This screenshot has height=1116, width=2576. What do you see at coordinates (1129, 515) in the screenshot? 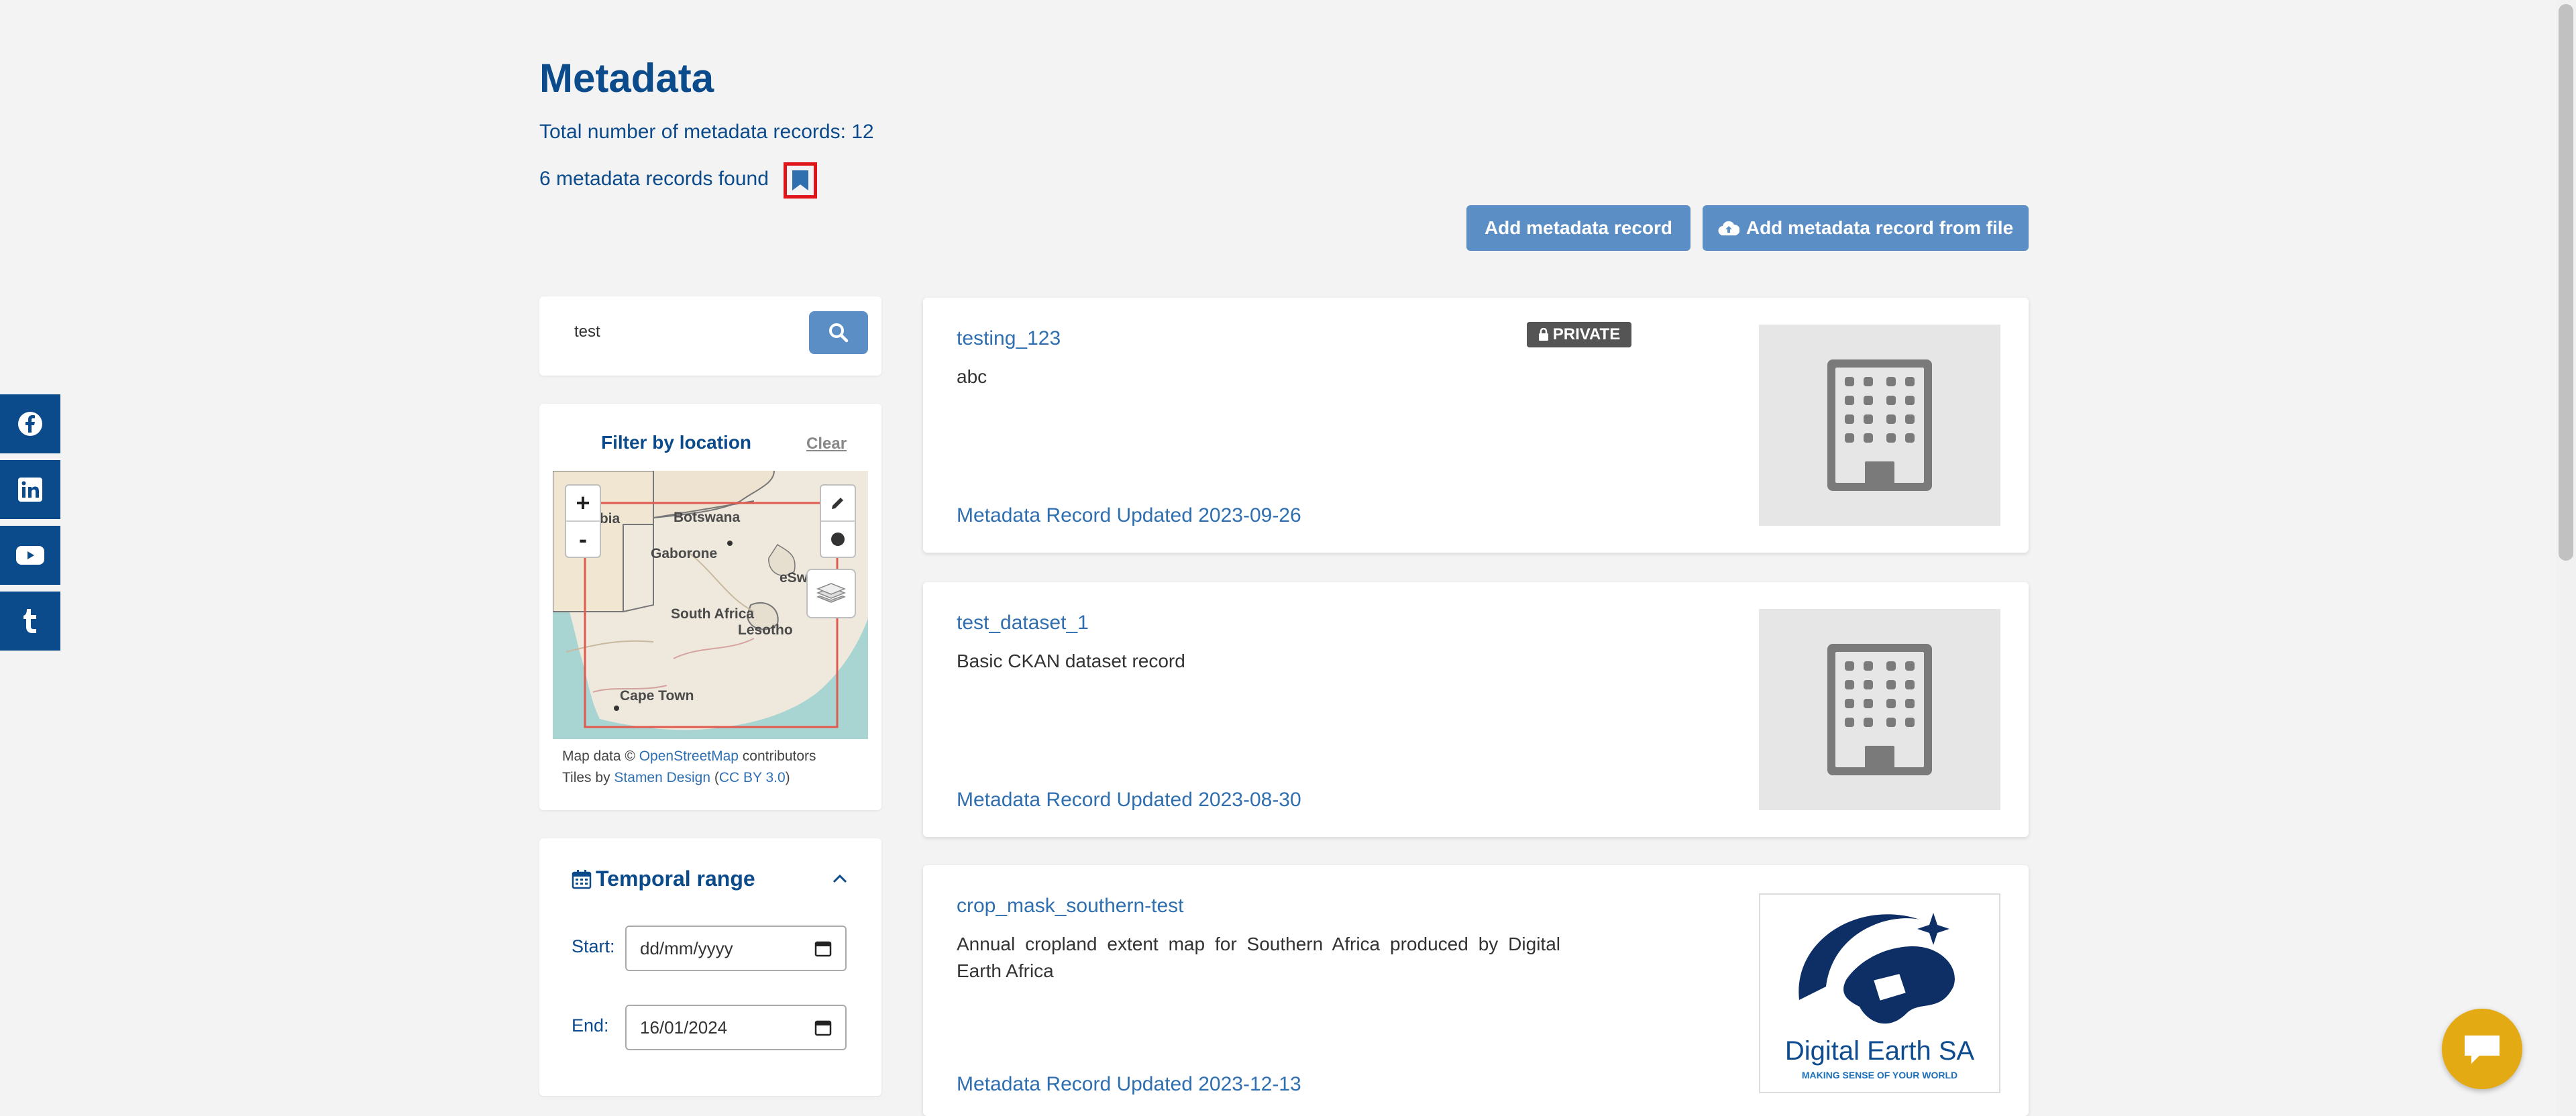
I see `result-updated-date: Metadata Record Updated 2023-09-26` at bounding box center [1129, 515].